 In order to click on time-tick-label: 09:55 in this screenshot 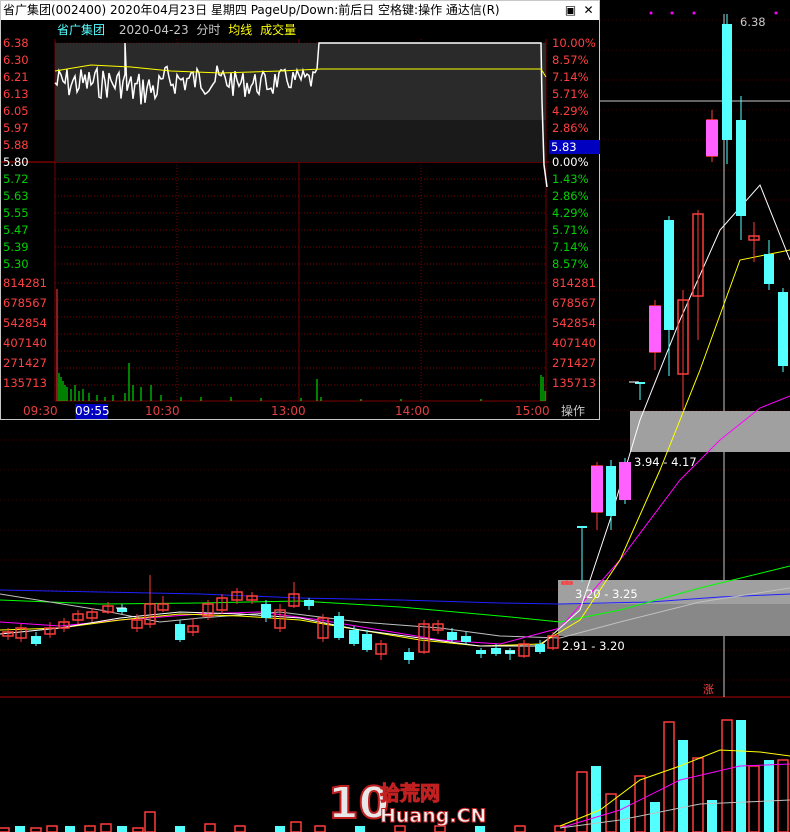, I will do `click(92, 411)`.